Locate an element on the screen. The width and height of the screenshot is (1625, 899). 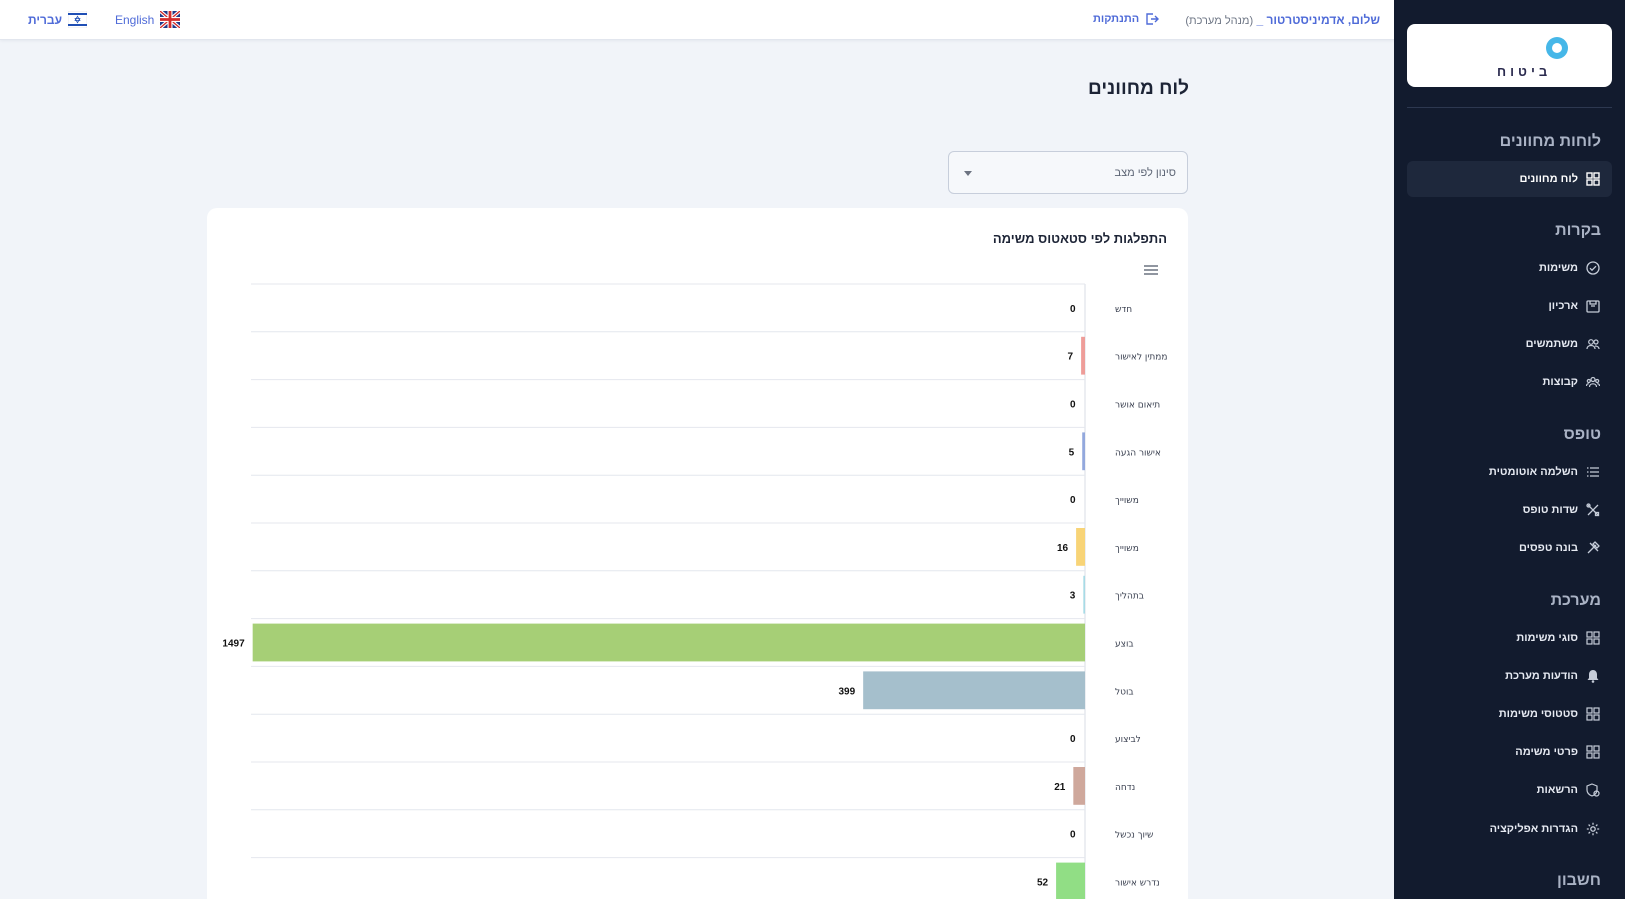
sidebar-item-task-types: סוגי משימות is located at coordinates (1509, 638).